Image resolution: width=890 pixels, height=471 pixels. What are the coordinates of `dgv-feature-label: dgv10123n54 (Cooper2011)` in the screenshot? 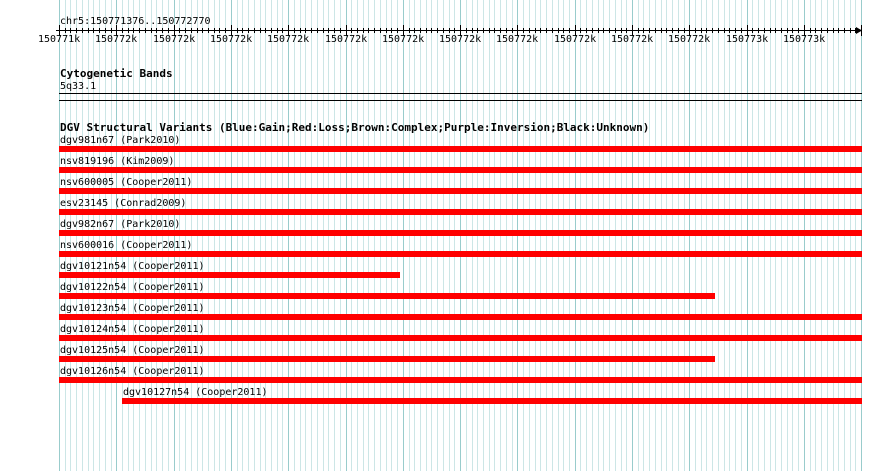 It's located at (132, 308).